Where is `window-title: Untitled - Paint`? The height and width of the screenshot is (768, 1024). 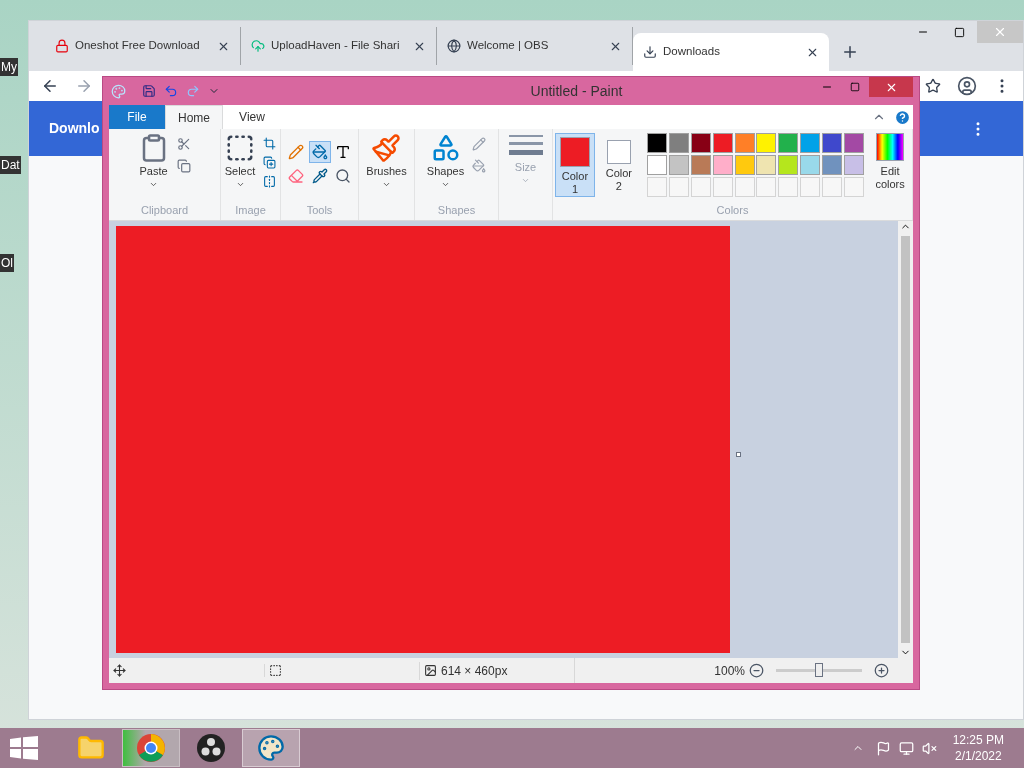
window-title: Untitled - Paint is located at coordinates (576, 91).